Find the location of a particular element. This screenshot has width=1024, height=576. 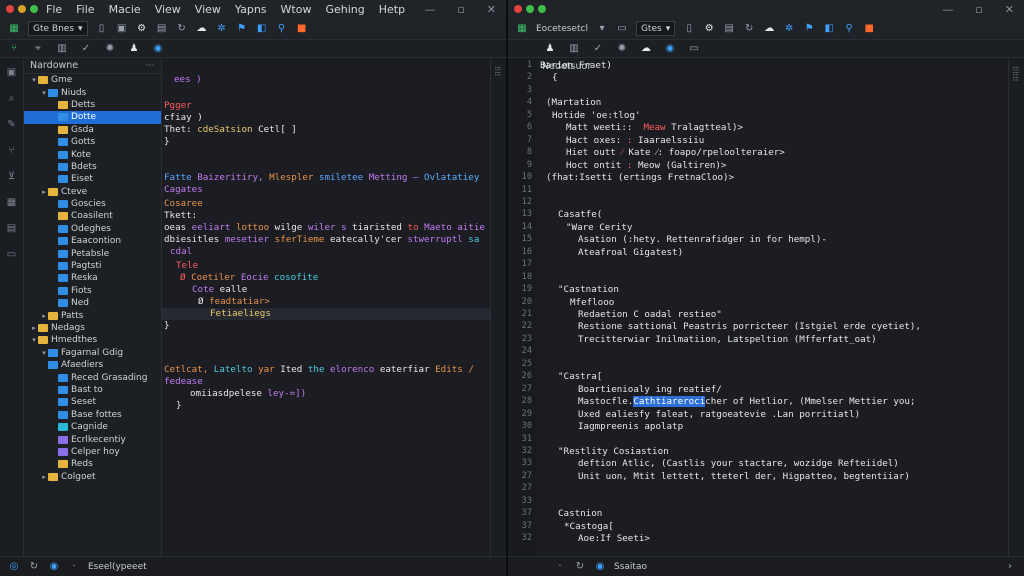

tree-item: Ecrlkecentiy is located at coordinates (92, 439).